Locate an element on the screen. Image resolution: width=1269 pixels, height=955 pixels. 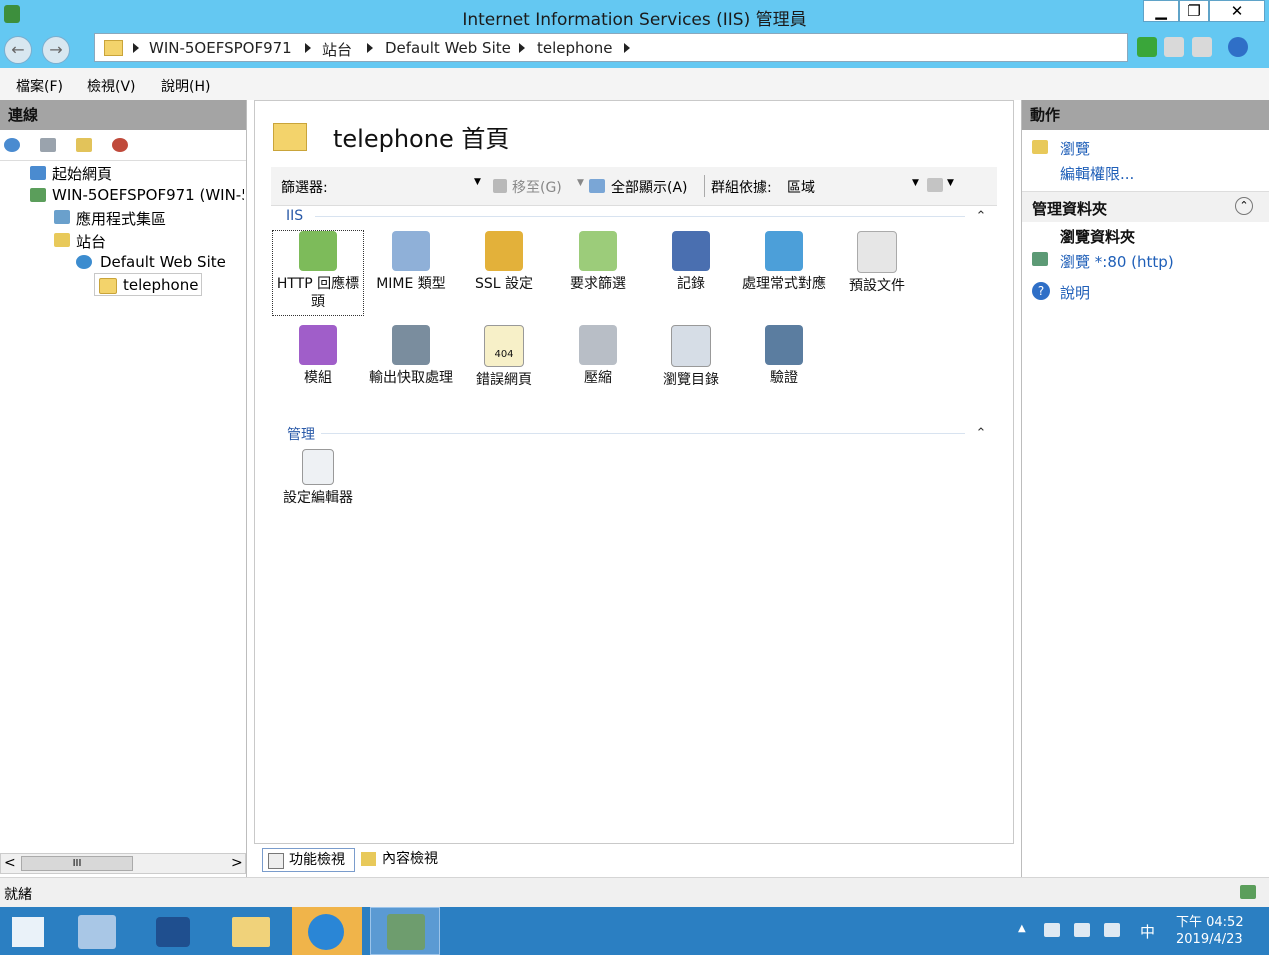
network-icon is located at coordinates (1082, 930).